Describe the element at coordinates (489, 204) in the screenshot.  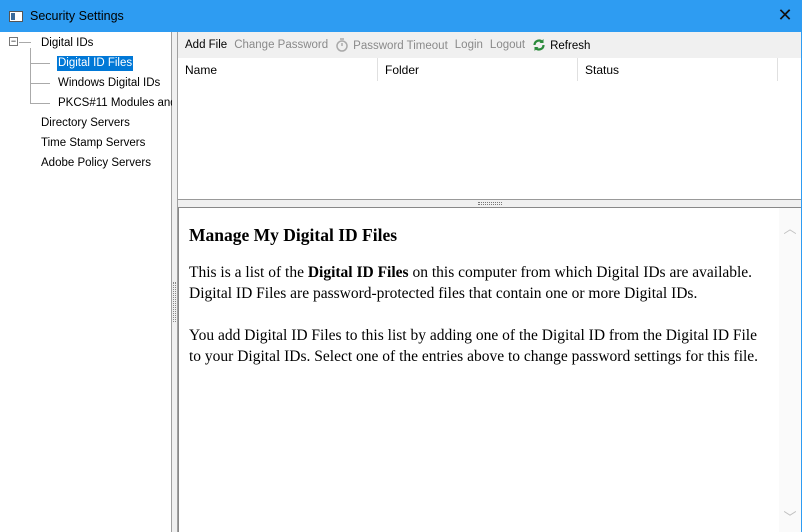
I see `horizontal-splitter` at that location.